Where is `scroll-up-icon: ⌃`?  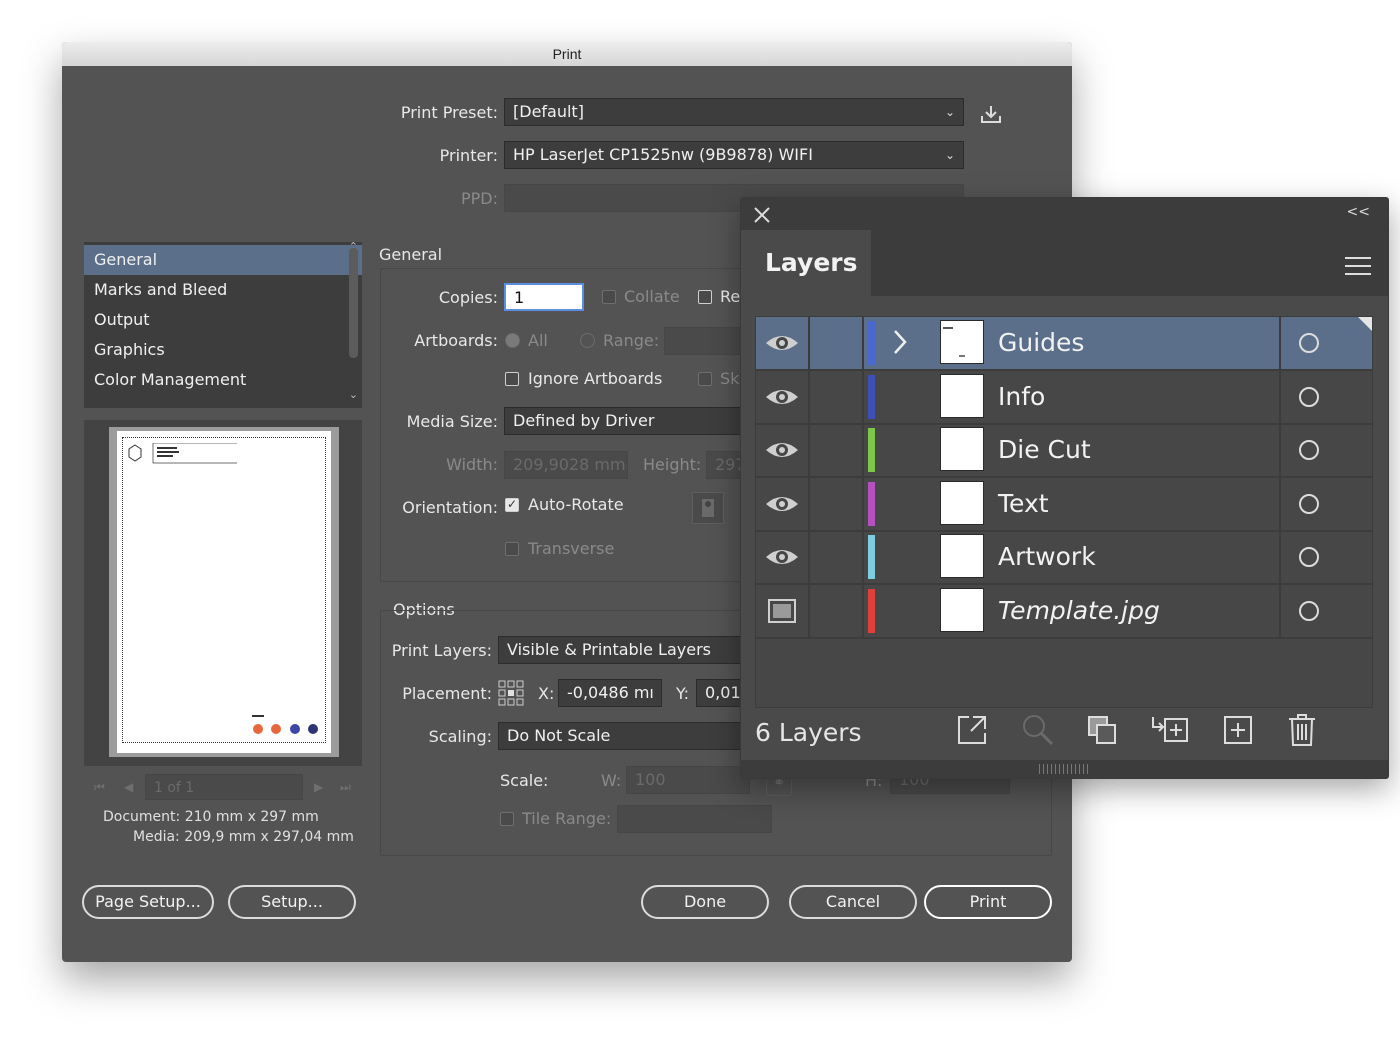
scroll-up-icon: ⌃ is located at coordinates (353, 247).